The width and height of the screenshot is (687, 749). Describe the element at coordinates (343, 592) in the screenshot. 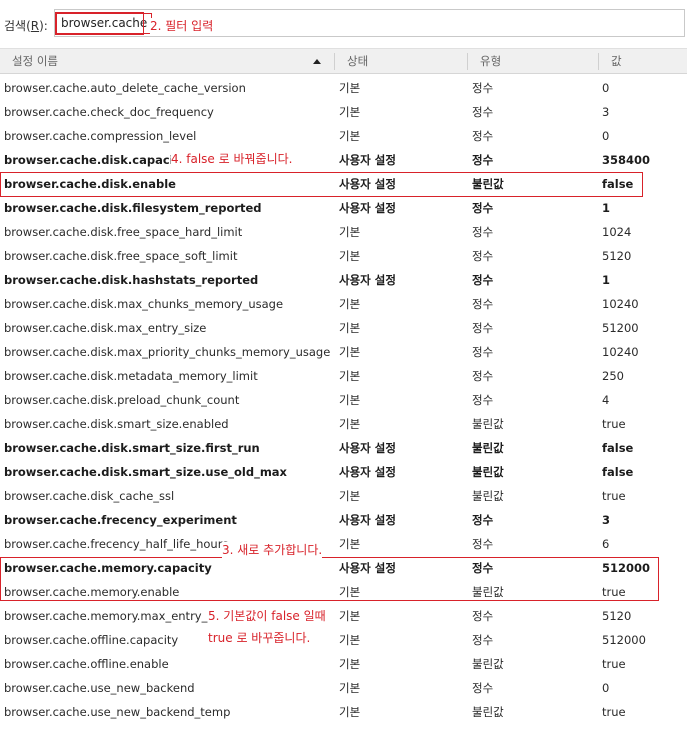

I see `table-row: browser.cache.memory.enable 기본 불린값 true` at that location.